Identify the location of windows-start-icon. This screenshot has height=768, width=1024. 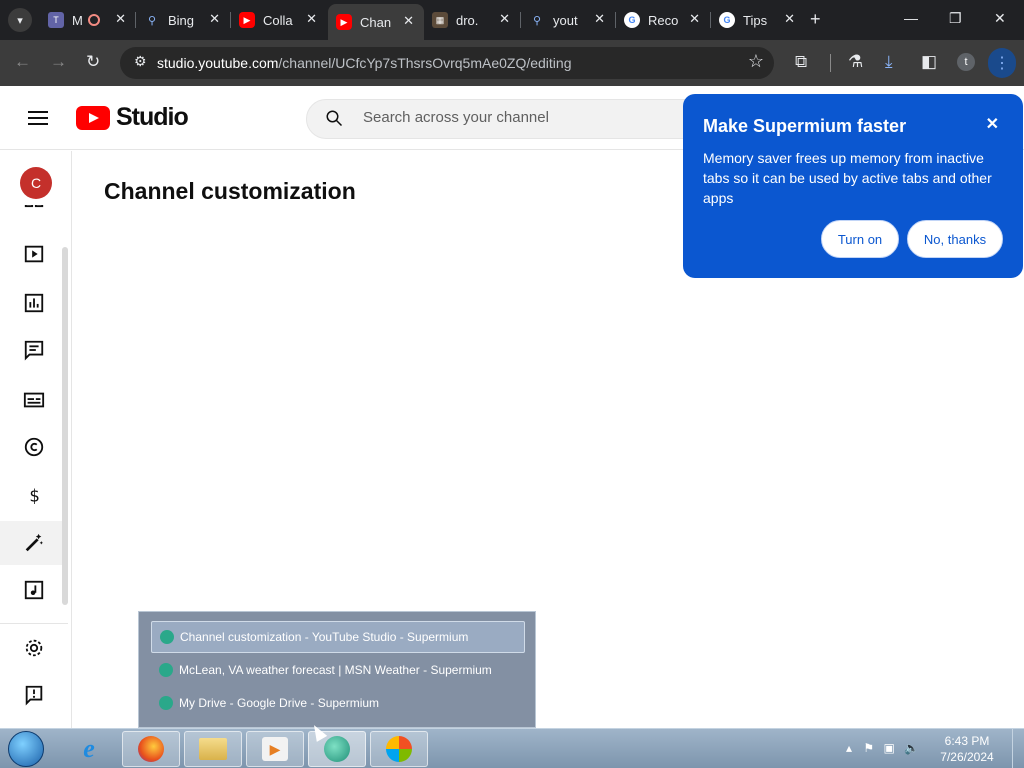
(26, 749).